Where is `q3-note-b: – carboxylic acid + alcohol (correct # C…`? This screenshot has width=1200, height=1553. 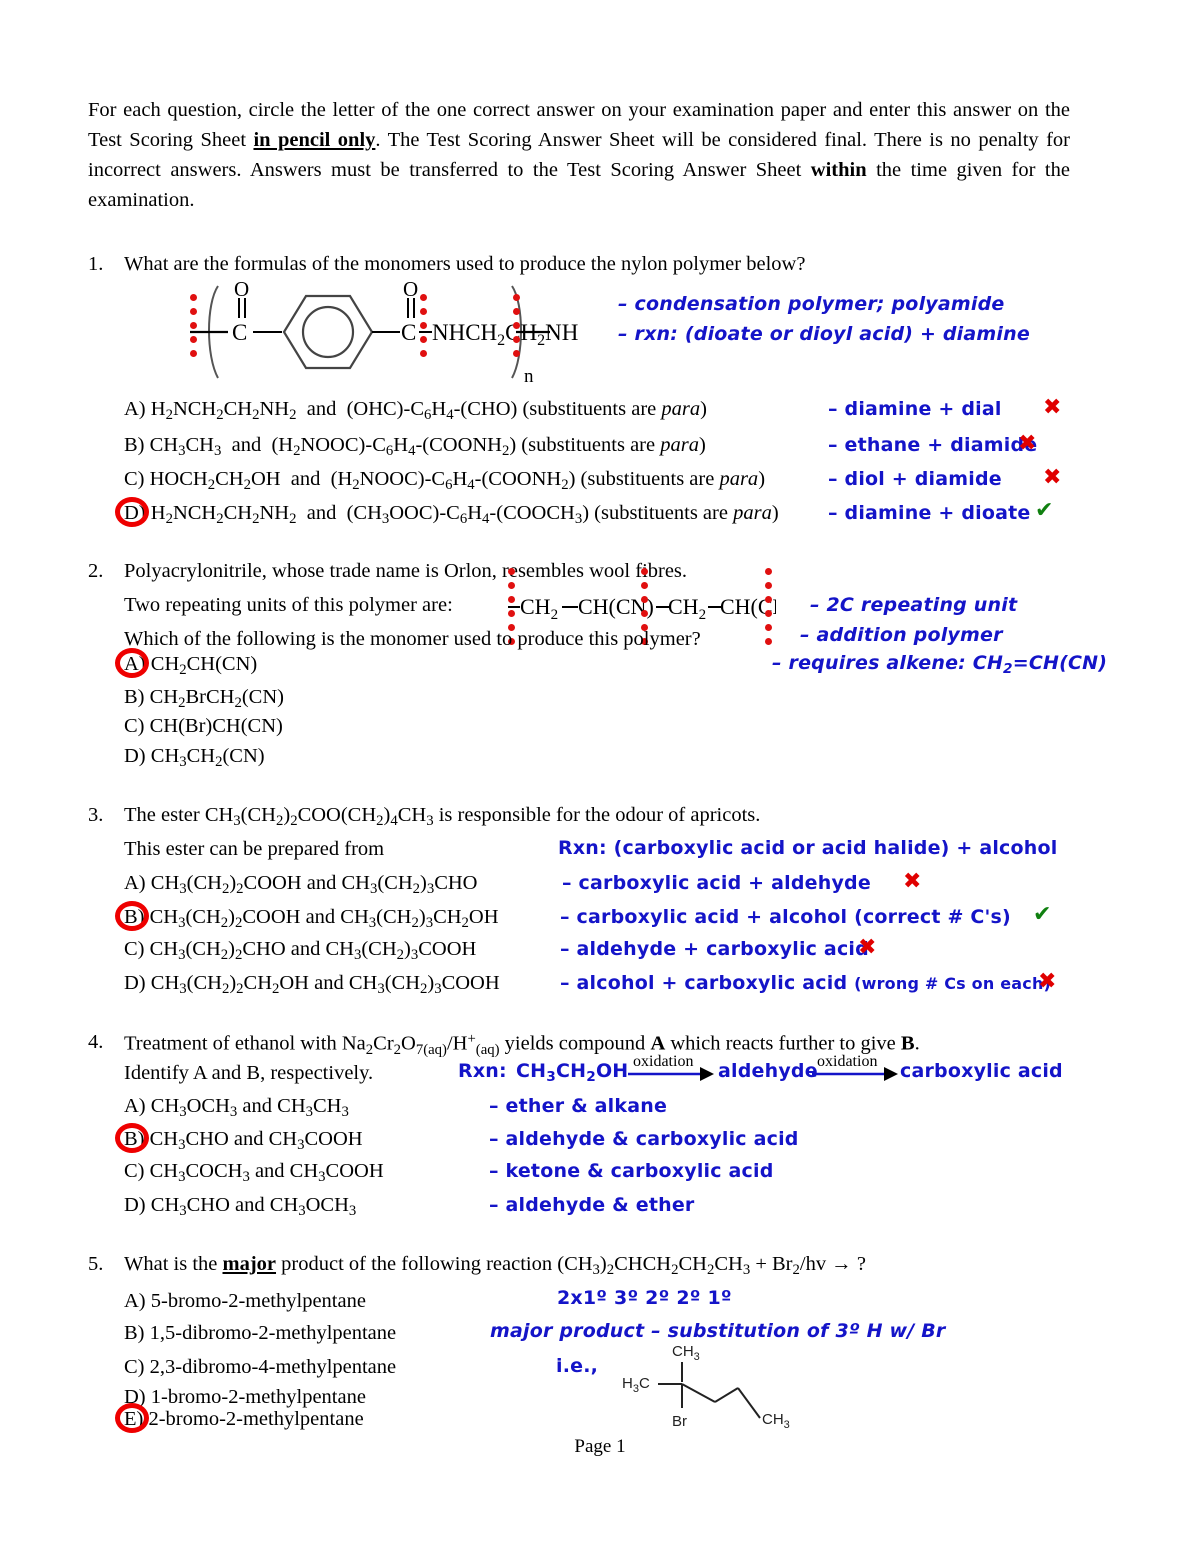 q3-note-b: – carboxylic acid + alcohol (correct # C… is located at coordinates (785, 917).